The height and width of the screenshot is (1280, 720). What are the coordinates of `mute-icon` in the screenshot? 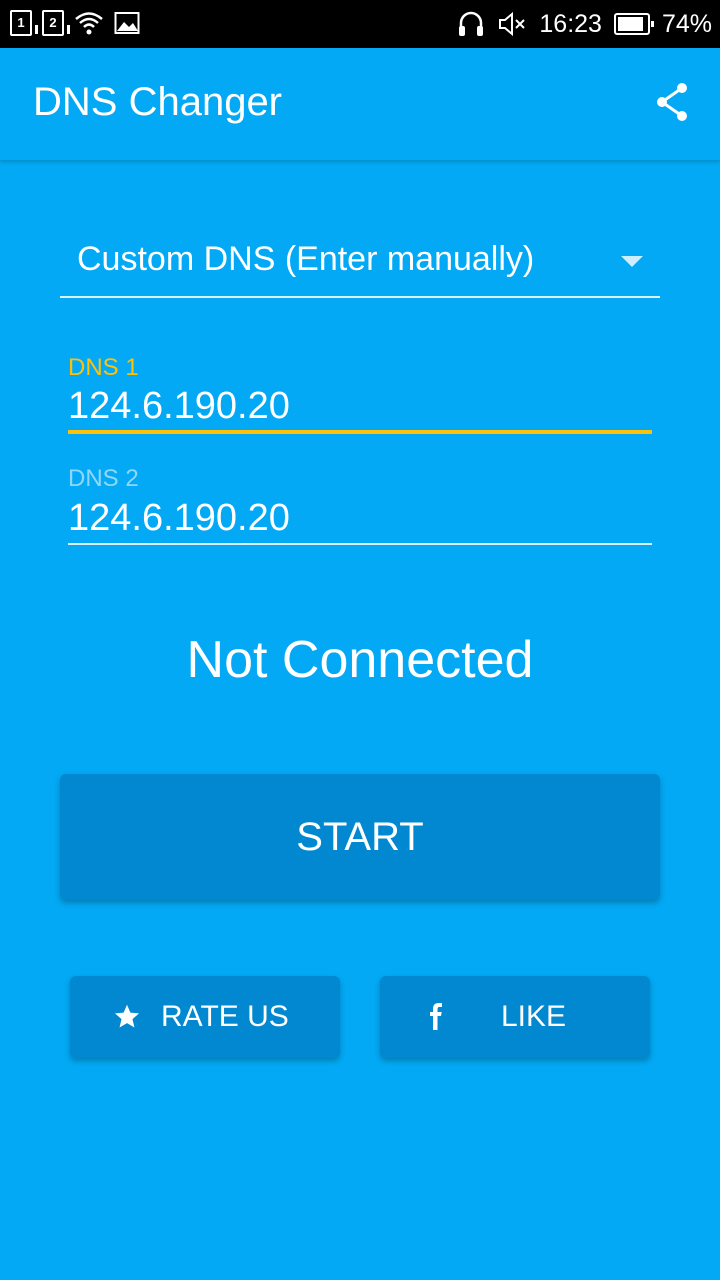 It's located at (512, 24).